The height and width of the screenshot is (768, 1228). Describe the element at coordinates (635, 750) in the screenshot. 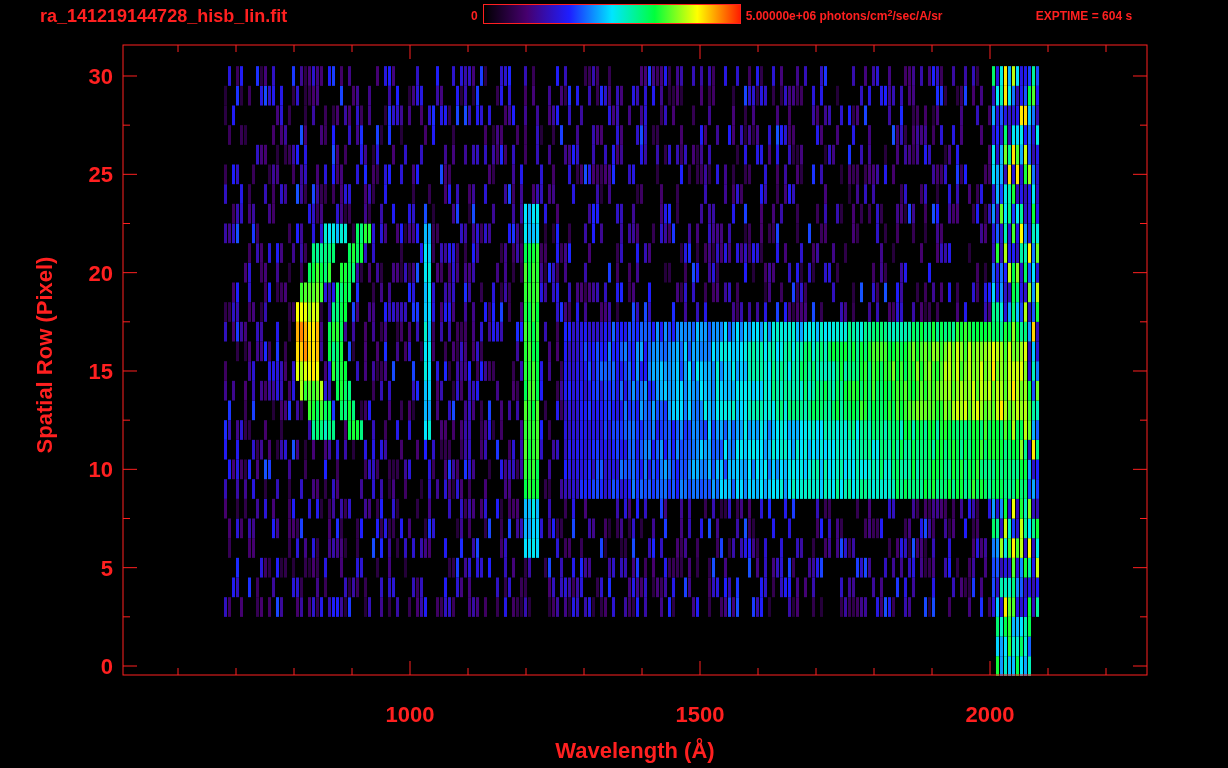

I see `x-axis-title: Wavelength (Å)` at that location.